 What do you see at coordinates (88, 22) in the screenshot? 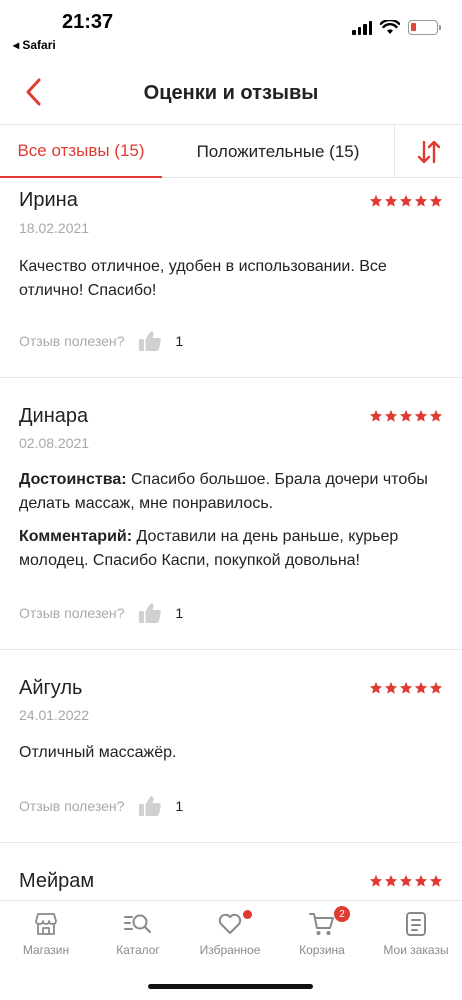
I see `status-time: 21:37` at bounding box center [88, 22].